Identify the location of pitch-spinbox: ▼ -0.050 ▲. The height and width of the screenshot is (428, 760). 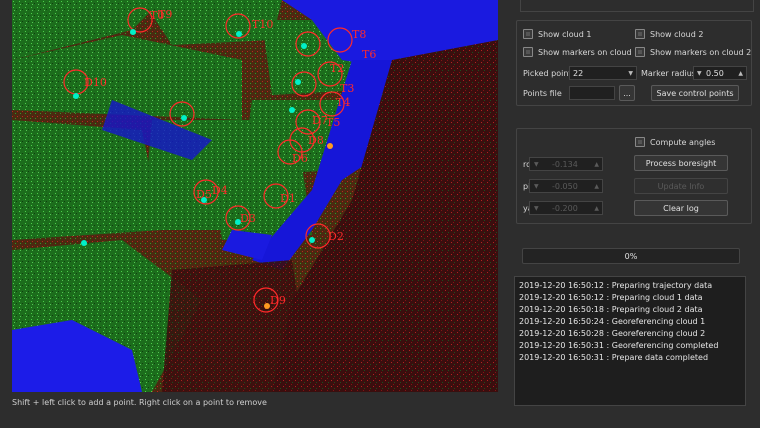
(566, 186).